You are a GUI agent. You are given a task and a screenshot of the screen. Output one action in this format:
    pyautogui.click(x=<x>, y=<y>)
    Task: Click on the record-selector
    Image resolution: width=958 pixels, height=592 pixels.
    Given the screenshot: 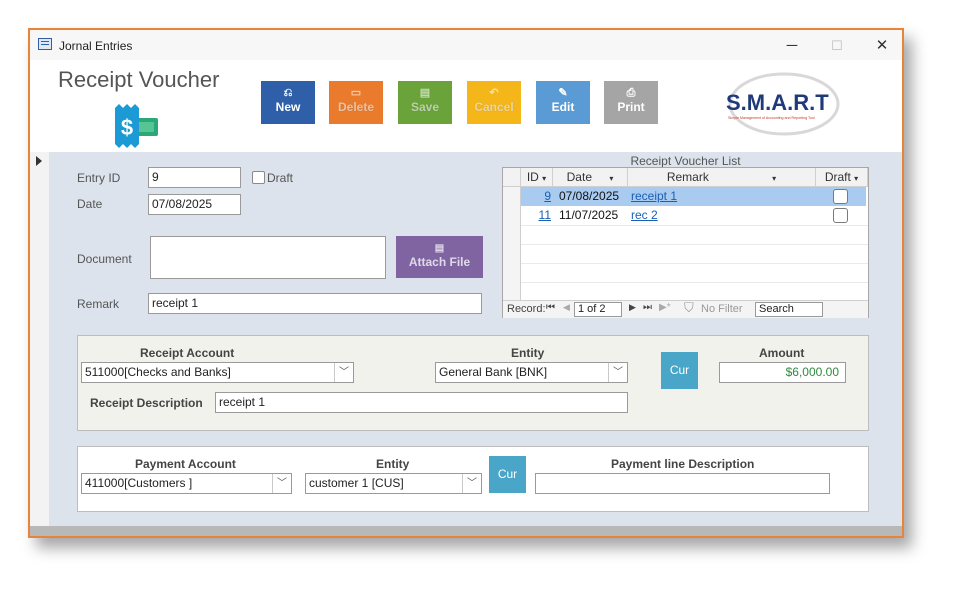 What is the action you would take?
    pyautogui.click(x=40, y=339)
    